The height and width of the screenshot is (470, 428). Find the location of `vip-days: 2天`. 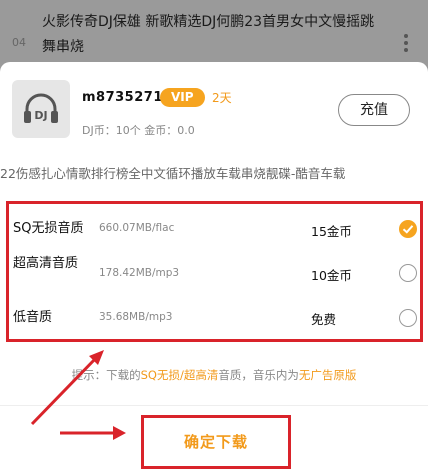

vip-days: 2天 is located at coordinates (222, 98).